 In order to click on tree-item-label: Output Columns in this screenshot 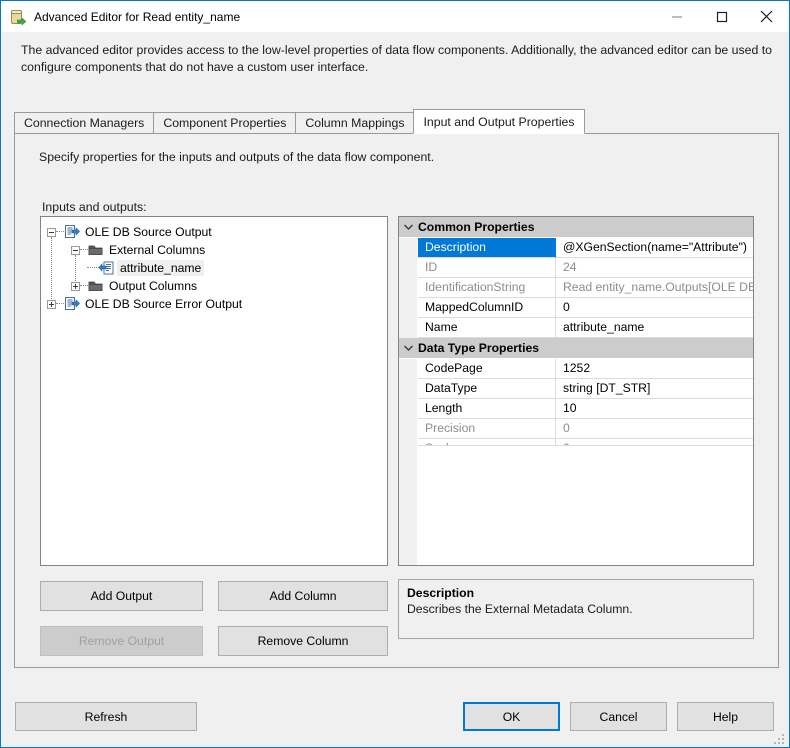, I will do `click(153, 286)`.